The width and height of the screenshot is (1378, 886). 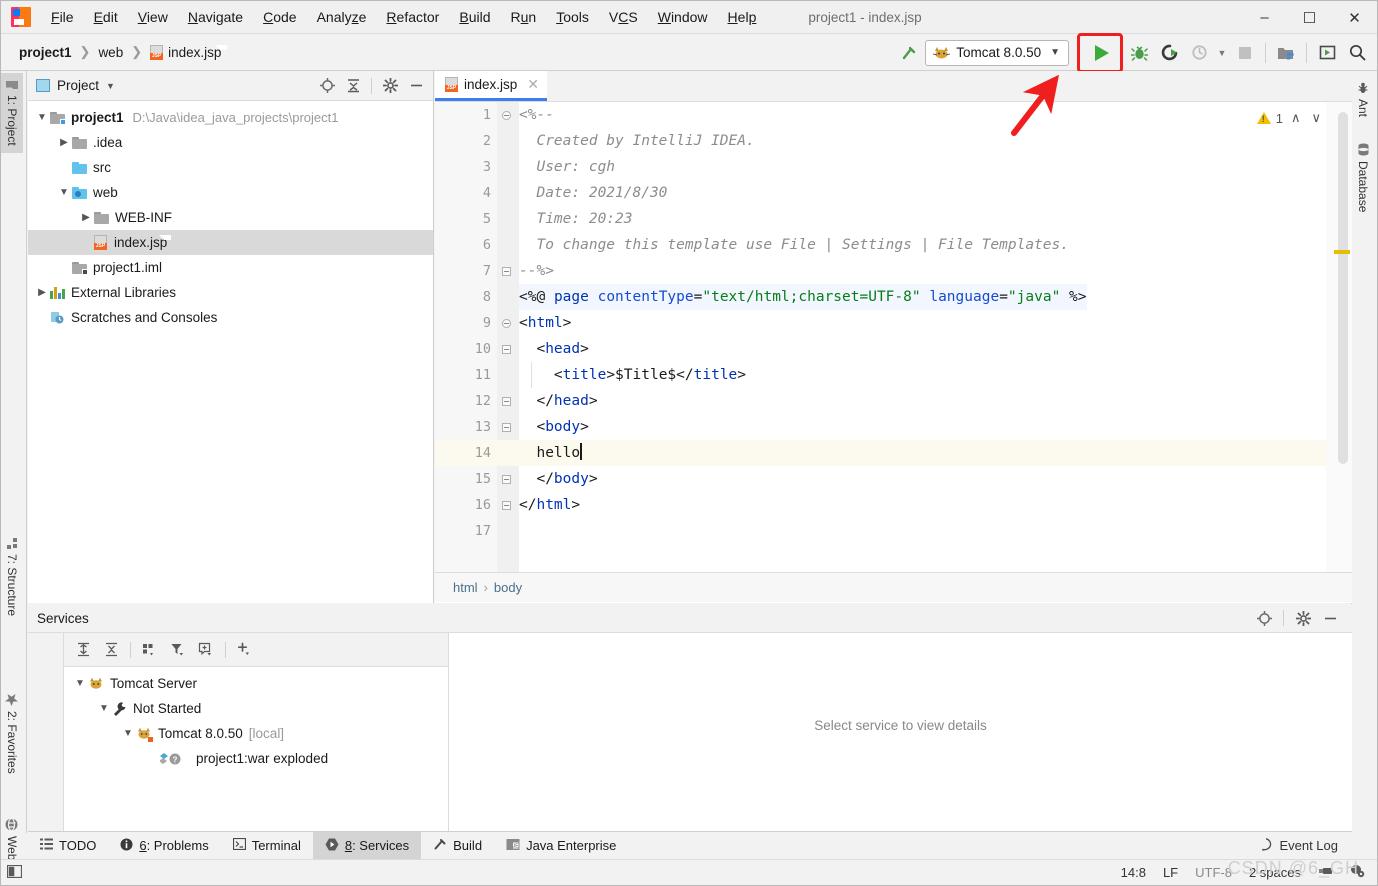 What do you see at coordinates (110, 52) in the screenshot?
I see `breadcrumb-web: web` at bounding box center [110, 52].